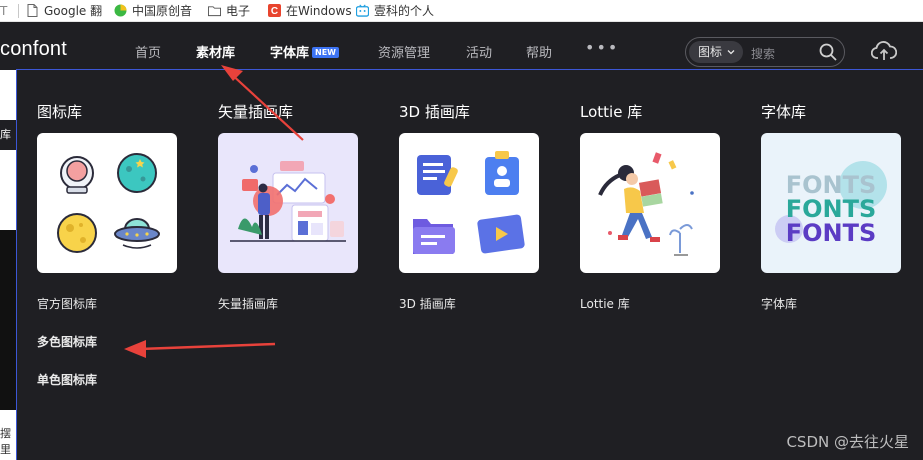 The height and width of the screenshot is (460, 923). What do you see at coordinates (67, 304) in the screenshot?
I see `link-official-icons: 官方图标库` at bounding box center [67, 304].